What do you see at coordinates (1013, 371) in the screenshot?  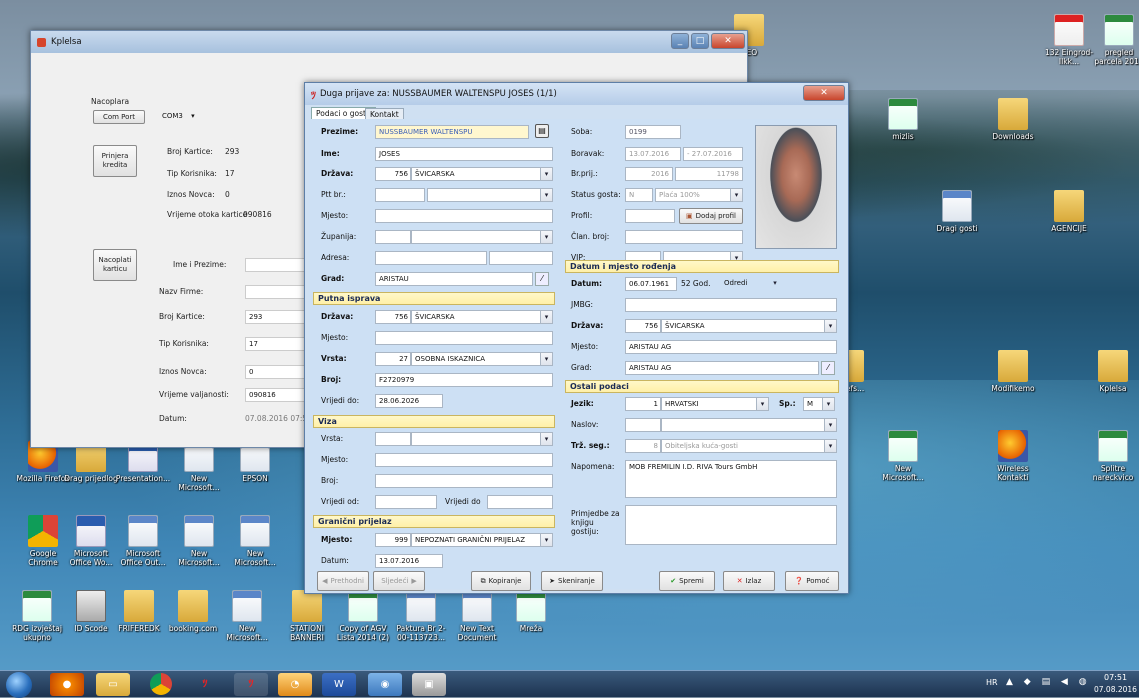 I see `desktop-icon: Modifikemo` at bounding box center [1013, 371].